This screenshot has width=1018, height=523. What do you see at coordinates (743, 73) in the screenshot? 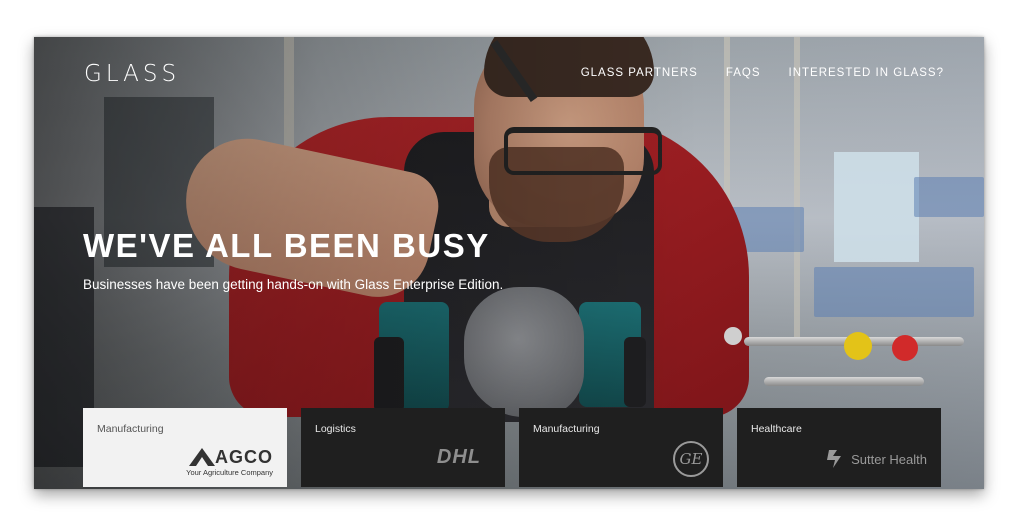
I see `nav-faqs: FAQS` at bounding box center [743, 73].